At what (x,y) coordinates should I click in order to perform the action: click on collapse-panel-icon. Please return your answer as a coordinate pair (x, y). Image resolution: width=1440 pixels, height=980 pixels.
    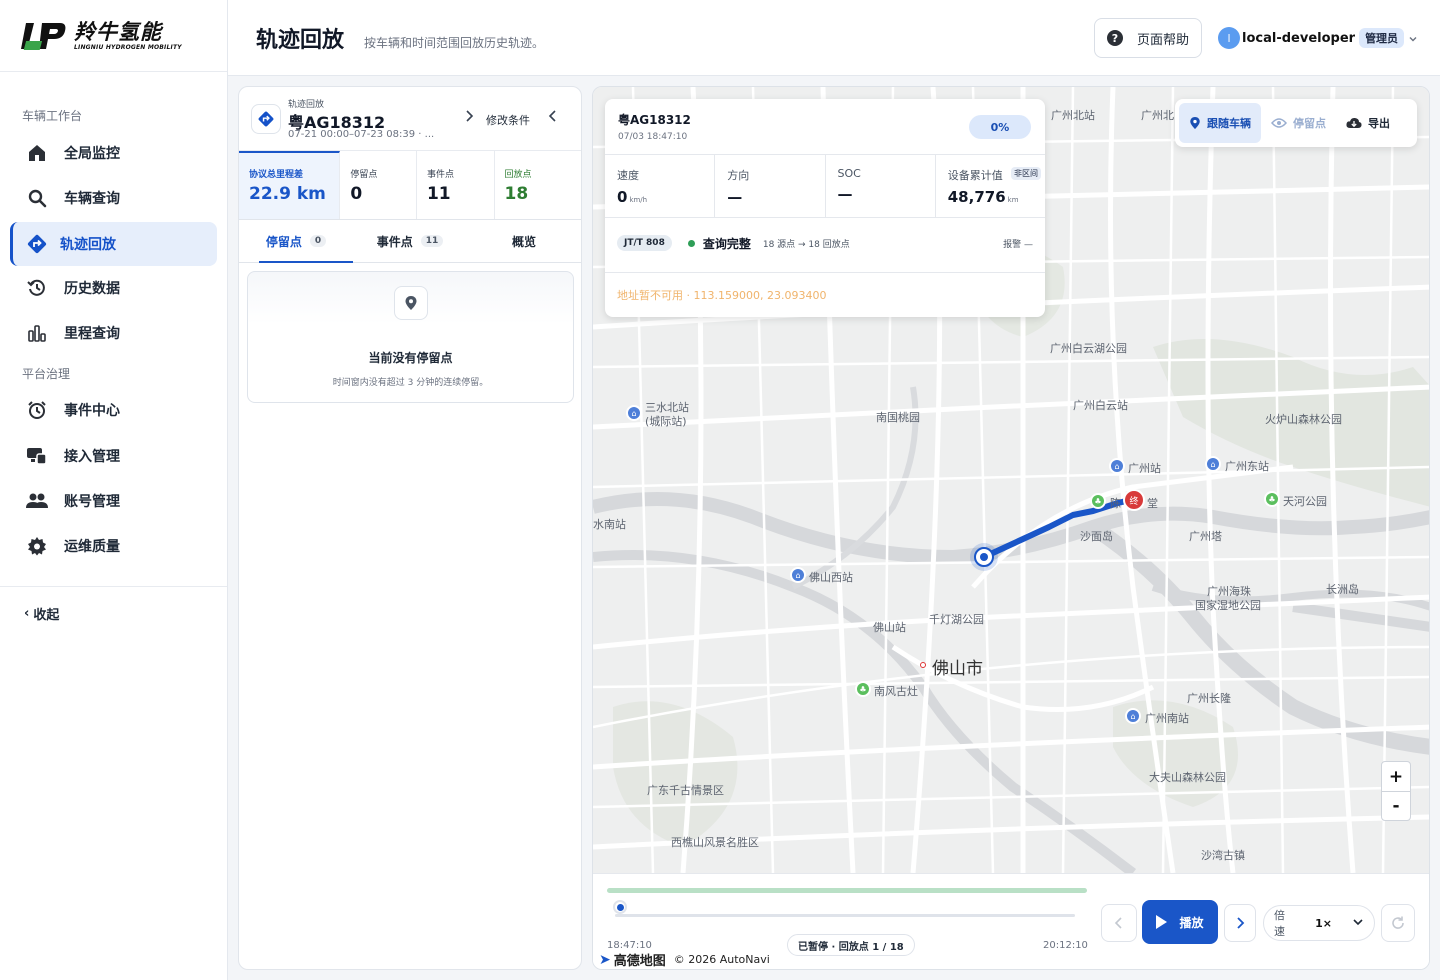
    Looking at the image, I should click on (553, 118).